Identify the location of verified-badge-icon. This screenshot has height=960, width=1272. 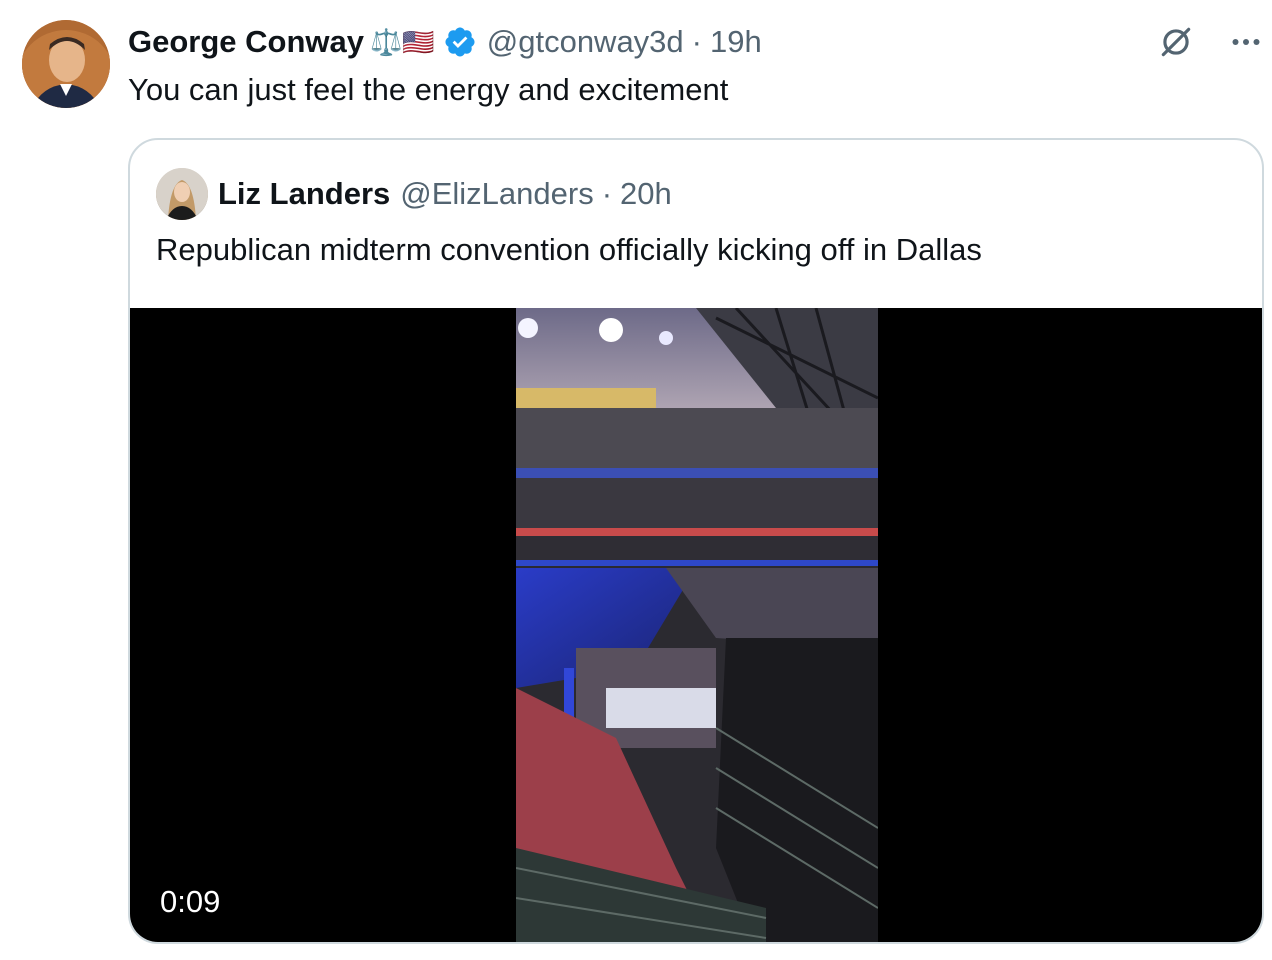
(460, 42).